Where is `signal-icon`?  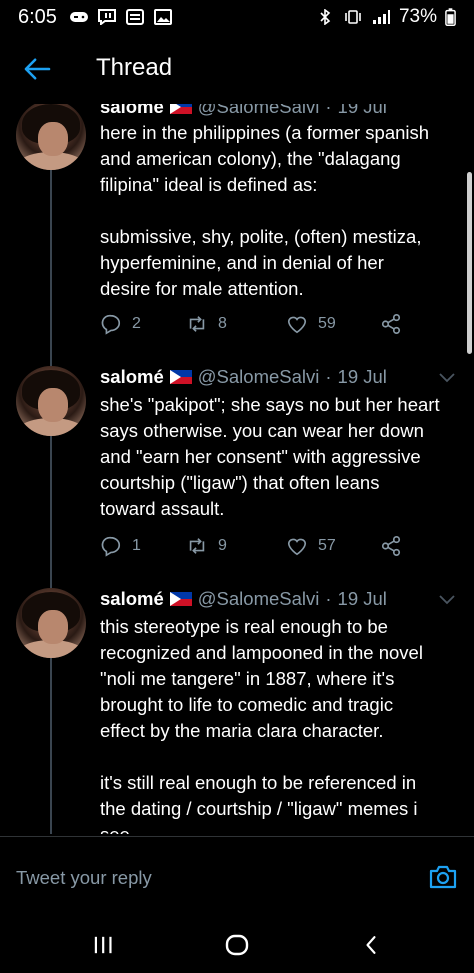
signal-icon is located at coordinates (381, 17).